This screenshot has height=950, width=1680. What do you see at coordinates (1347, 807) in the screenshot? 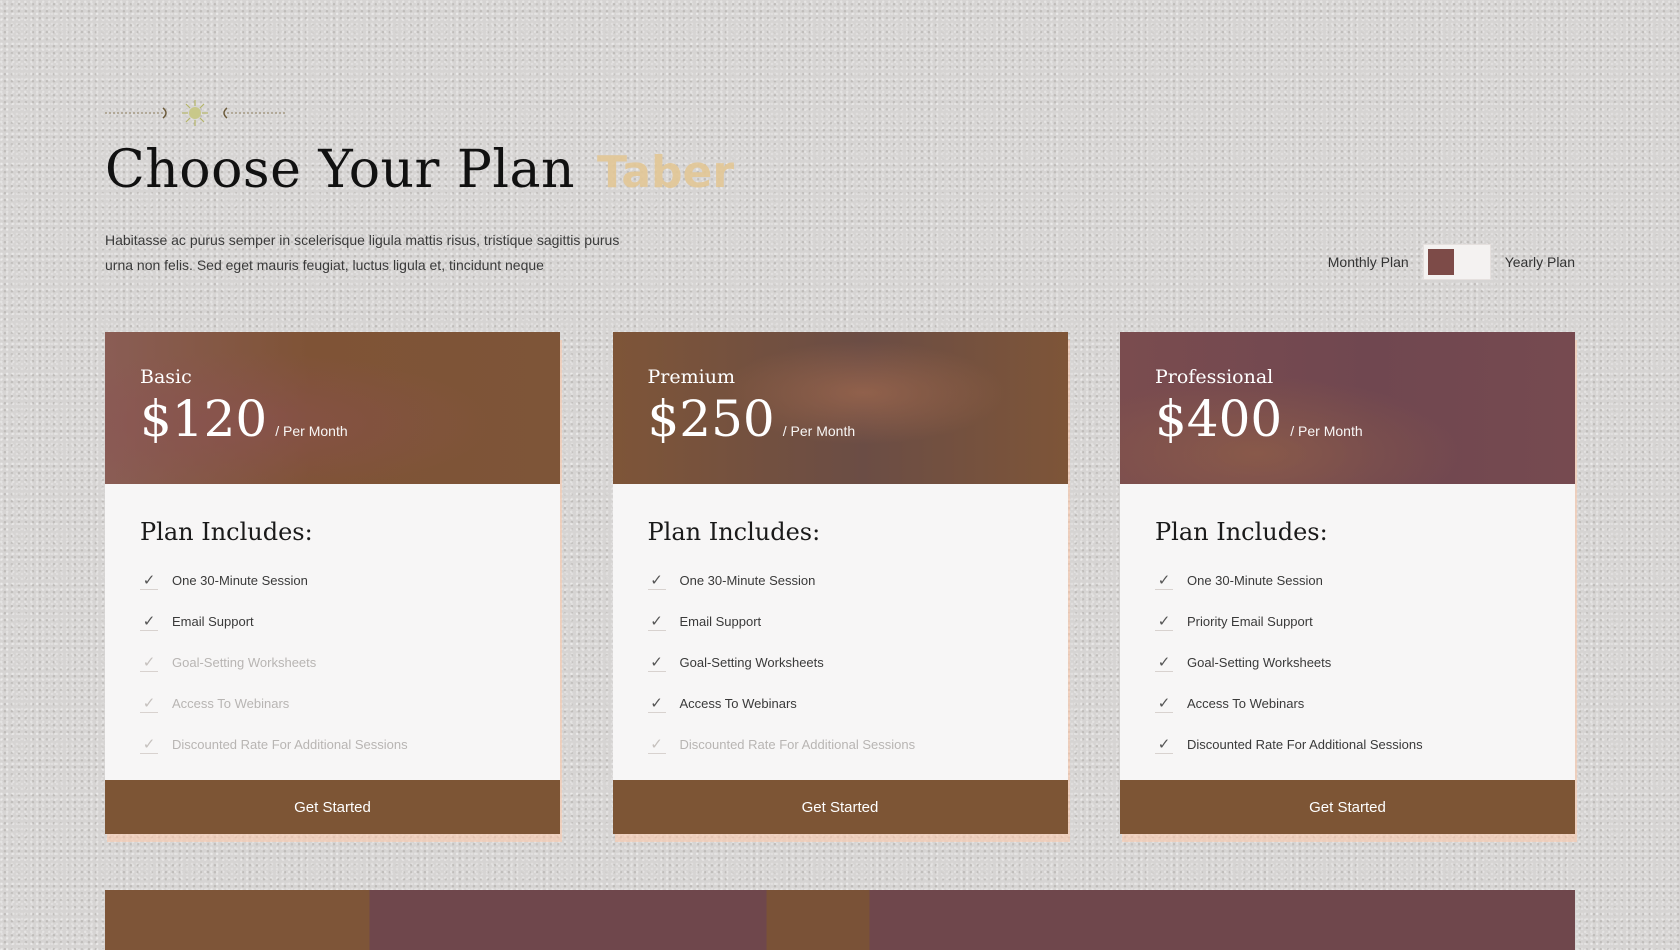
I see `get-started-button-professional: Get Started` at bounding box center [1347, 807].